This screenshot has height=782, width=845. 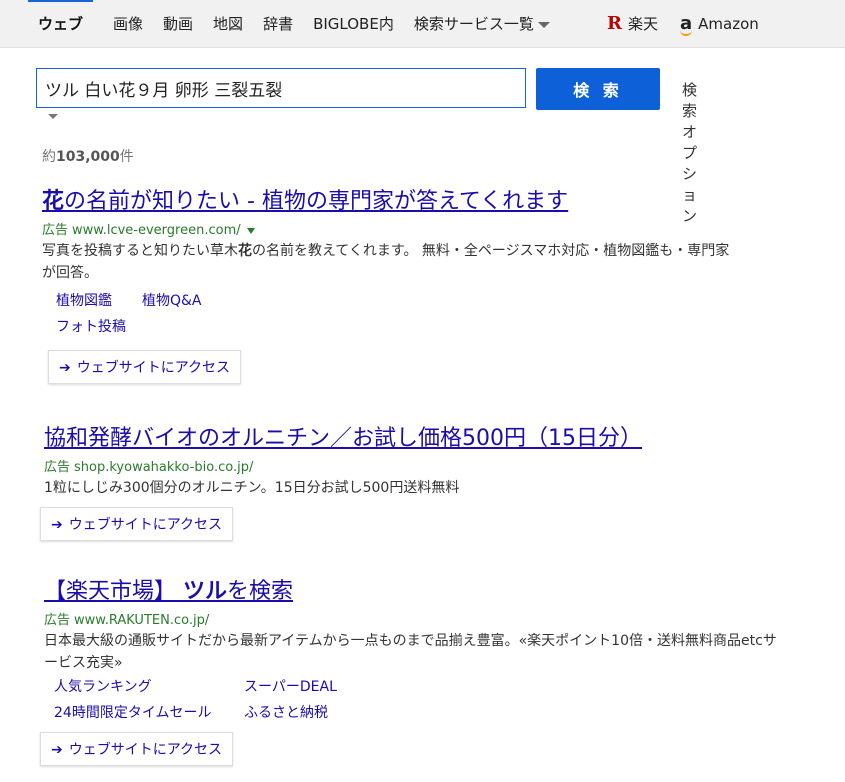 What do you see at coordinates (394, 465) in the screenshot?
I see `result-url-line: 広告 shop.kyowahakko-bio.co.jp/` at bounding box center [394, 465].